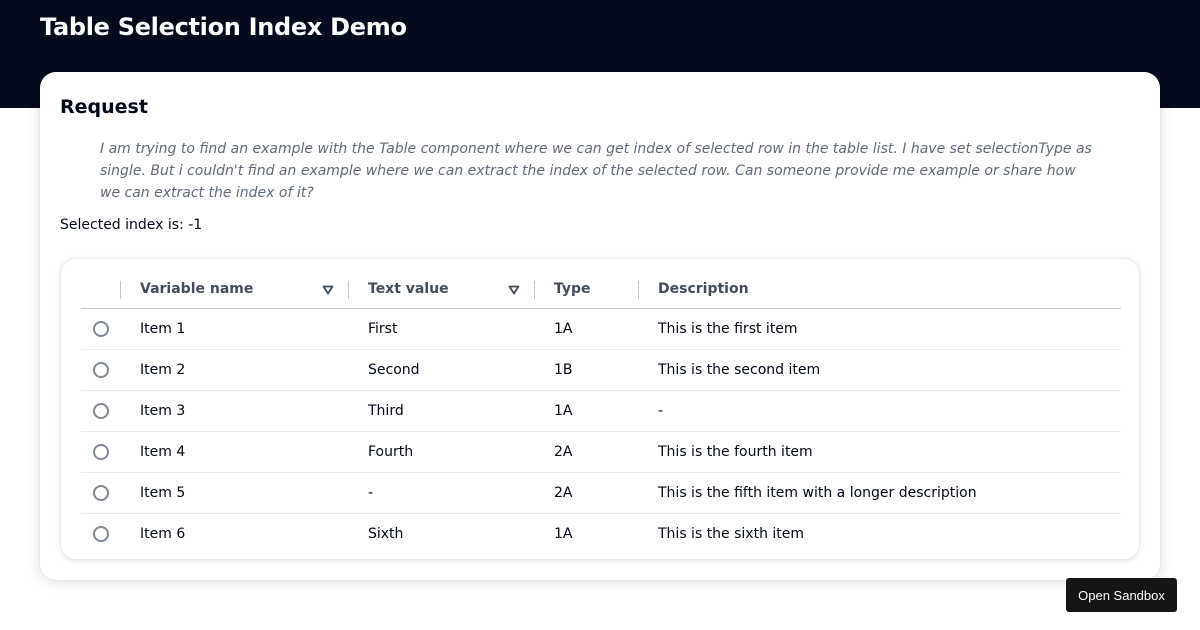 This screenshot has width=1200, height=630. Describe the element at coordinates (195, 225) in the screenshot. I see `selected-index-value: -1` at that location.